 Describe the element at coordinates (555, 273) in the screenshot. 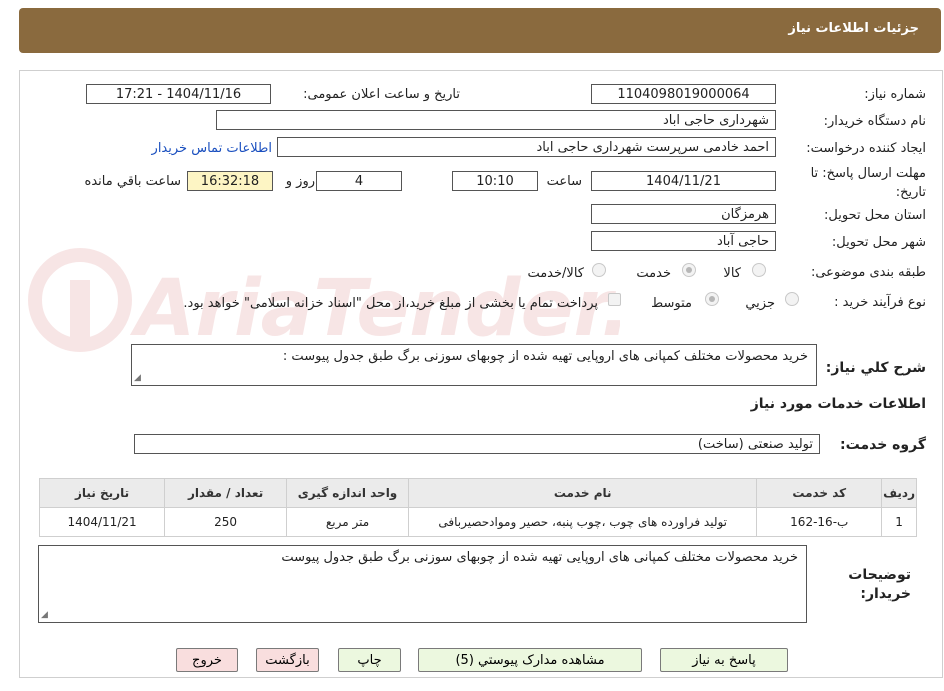

I see `category-option-goods-service: کالا/خدمت` at that location.